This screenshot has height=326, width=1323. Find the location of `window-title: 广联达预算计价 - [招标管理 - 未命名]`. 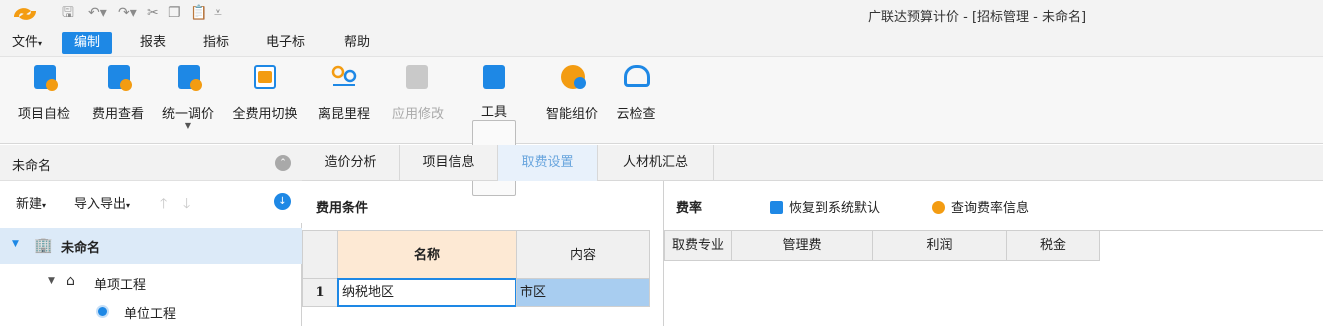

window-title: 广联达预算计价 - [招标管理 - 未命名] is located at coordinates (977, 17).